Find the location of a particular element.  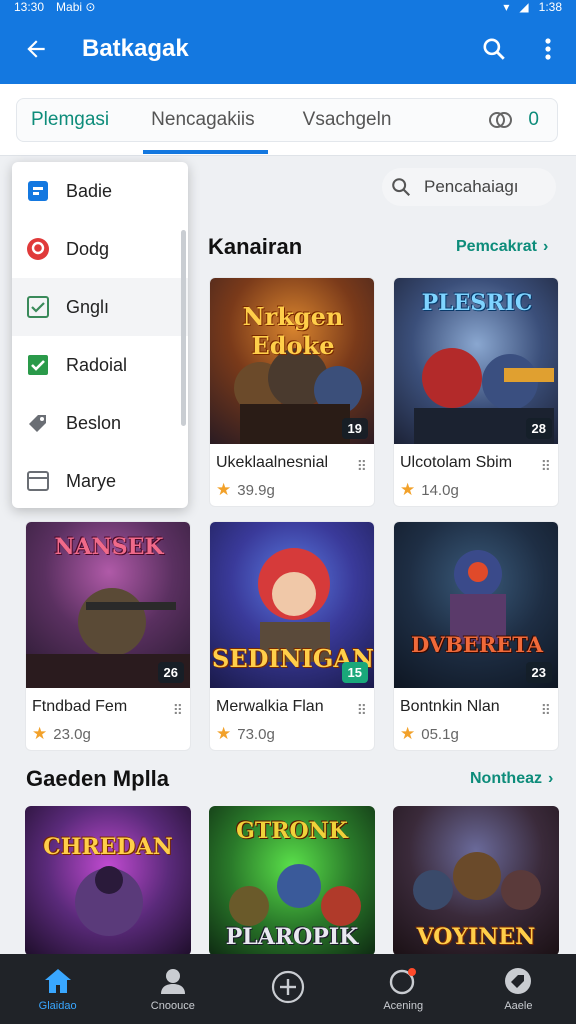

nav-home: Glaidao is located at coordinates (57, 989).